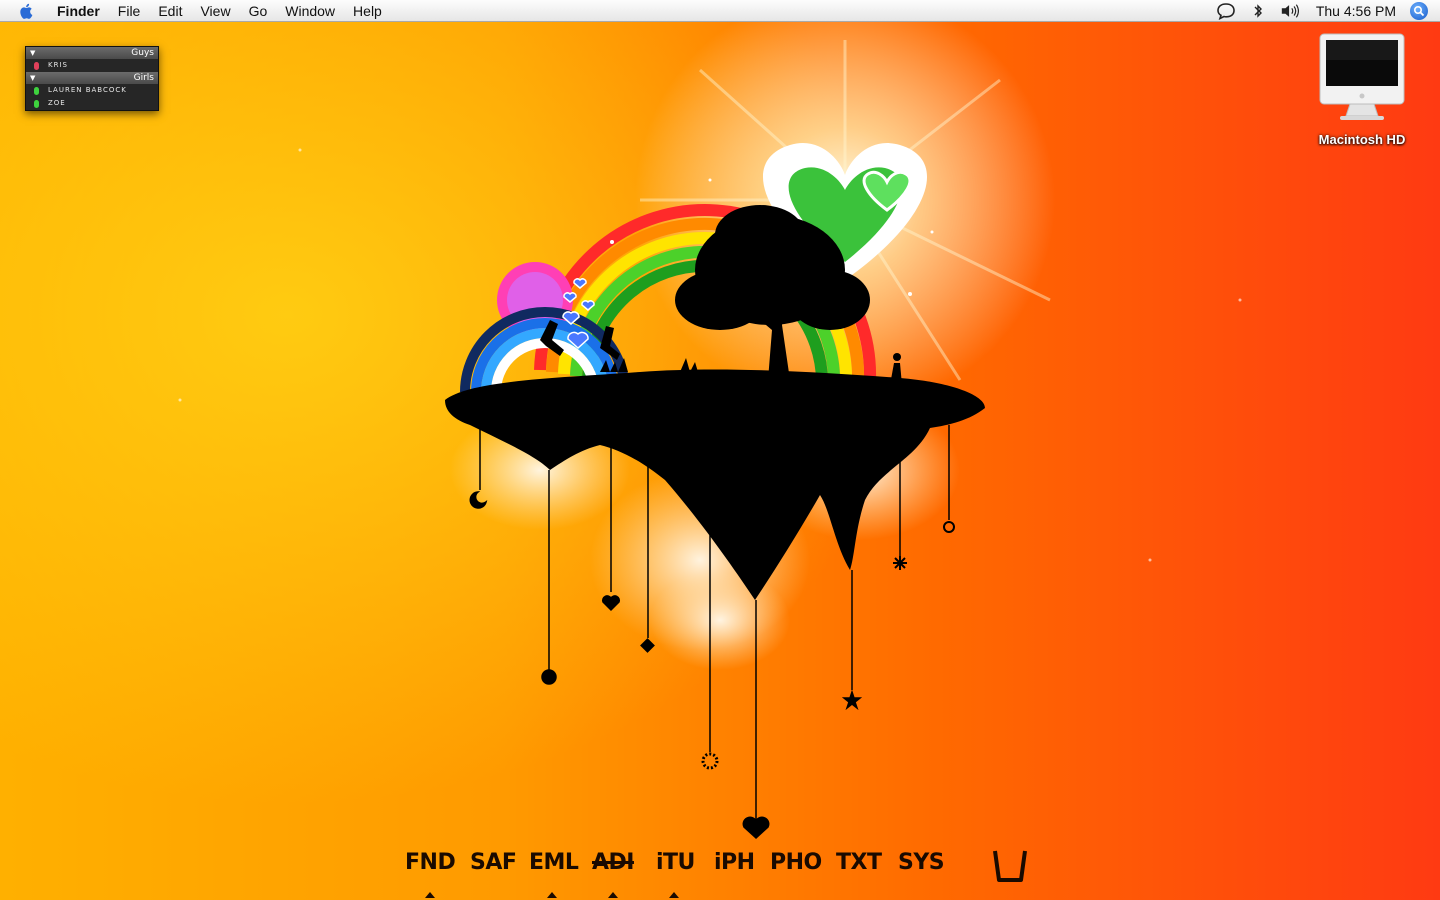 Image resolution: width=1440 pixels, height=900 pixels. I want to click on dock-item-itunes: iTU, so click(675, 862).